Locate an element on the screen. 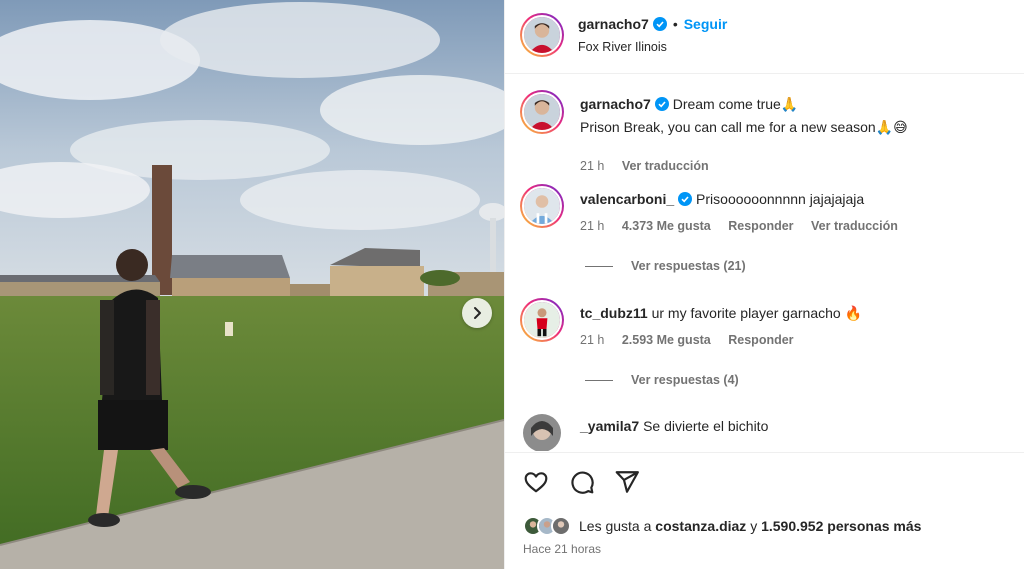 The image size is (1024, 569). caption-line-1: Dream come true🙏 is located at coordinates (735, 104).